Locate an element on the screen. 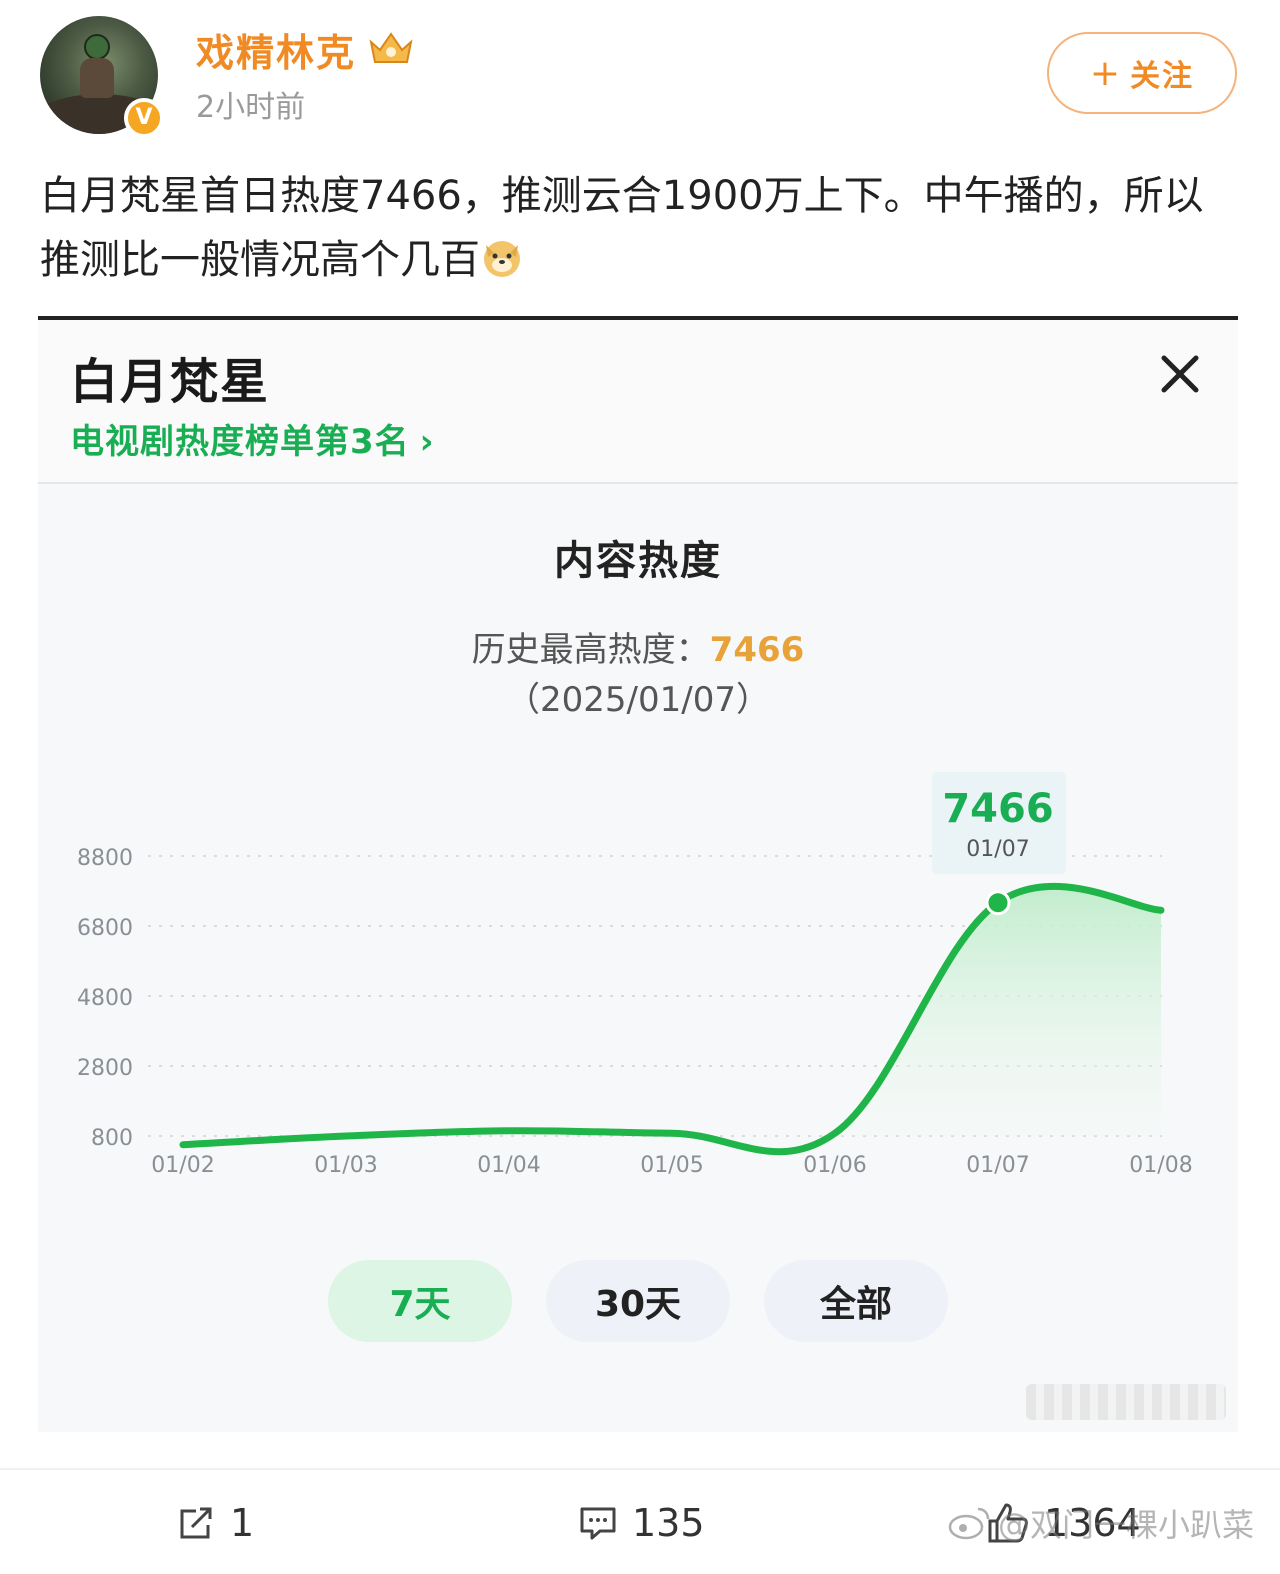 This screenshot has width=1280, height=1574. ranking-label: 电视剧热度榜单第3名 is located at coordinates (240, 442).